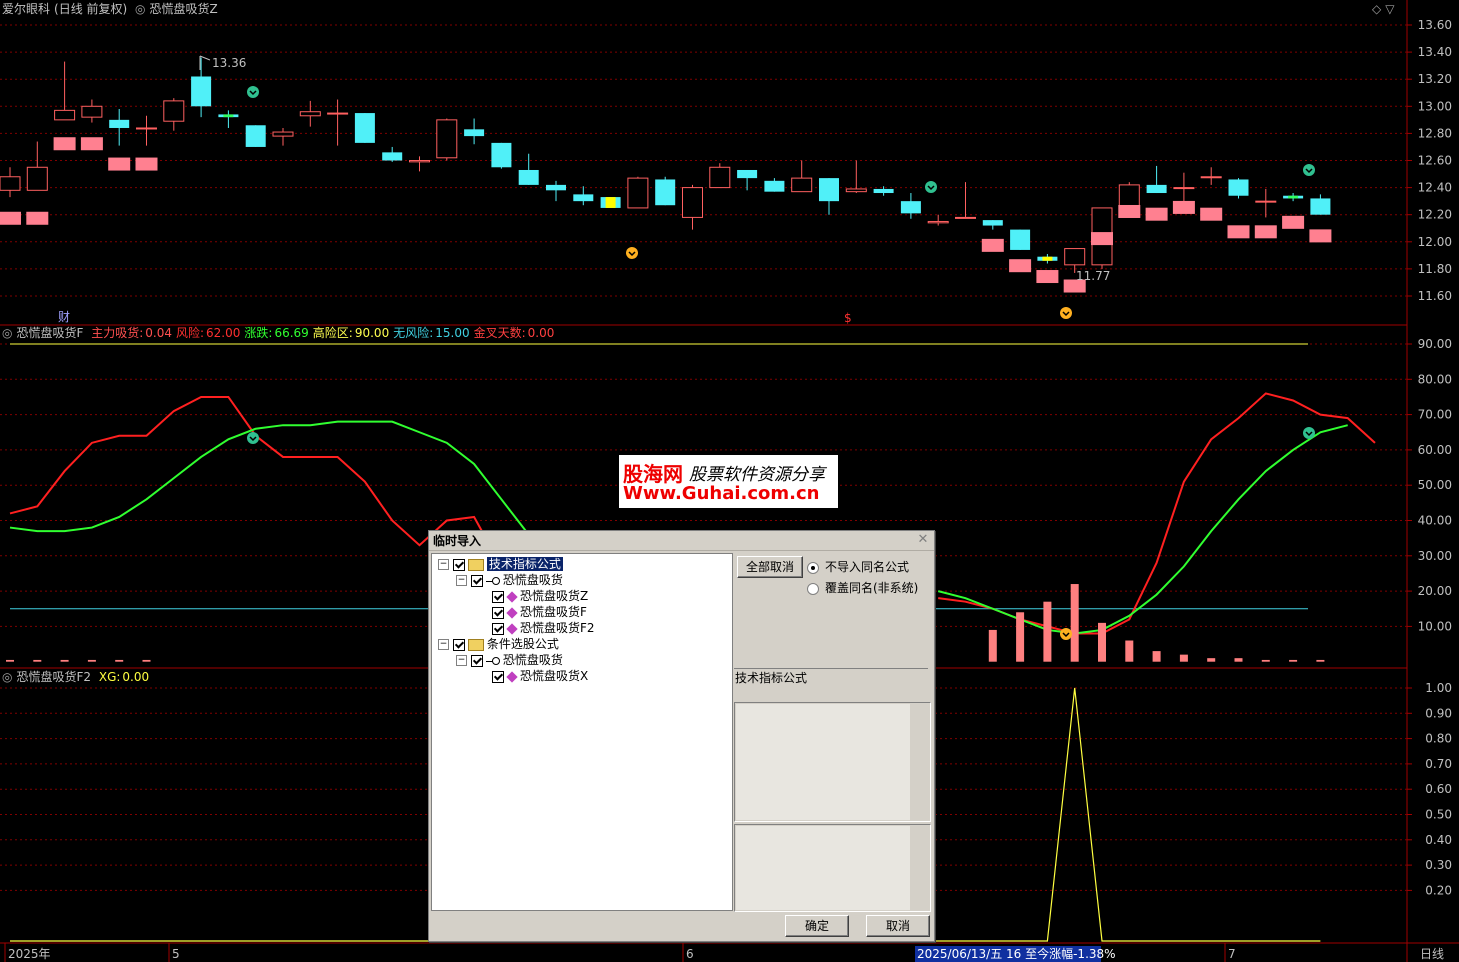  I want to click on month-label: 6, so click(690, 954).